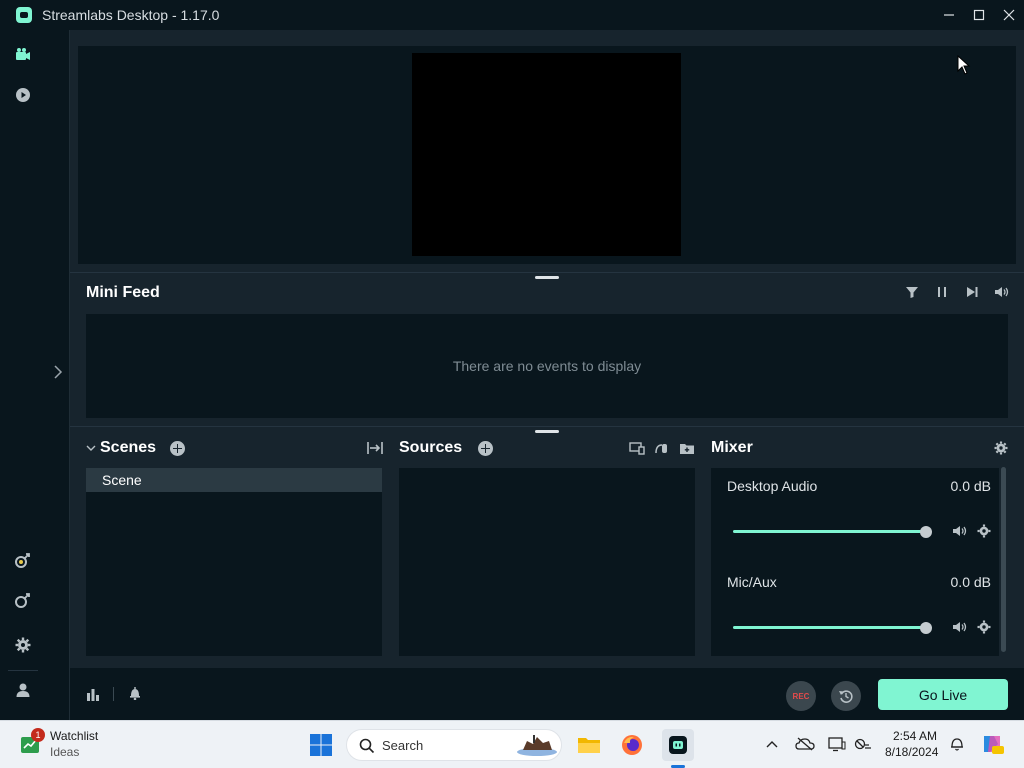  I want to click on bell-icon, so click(957, 744).